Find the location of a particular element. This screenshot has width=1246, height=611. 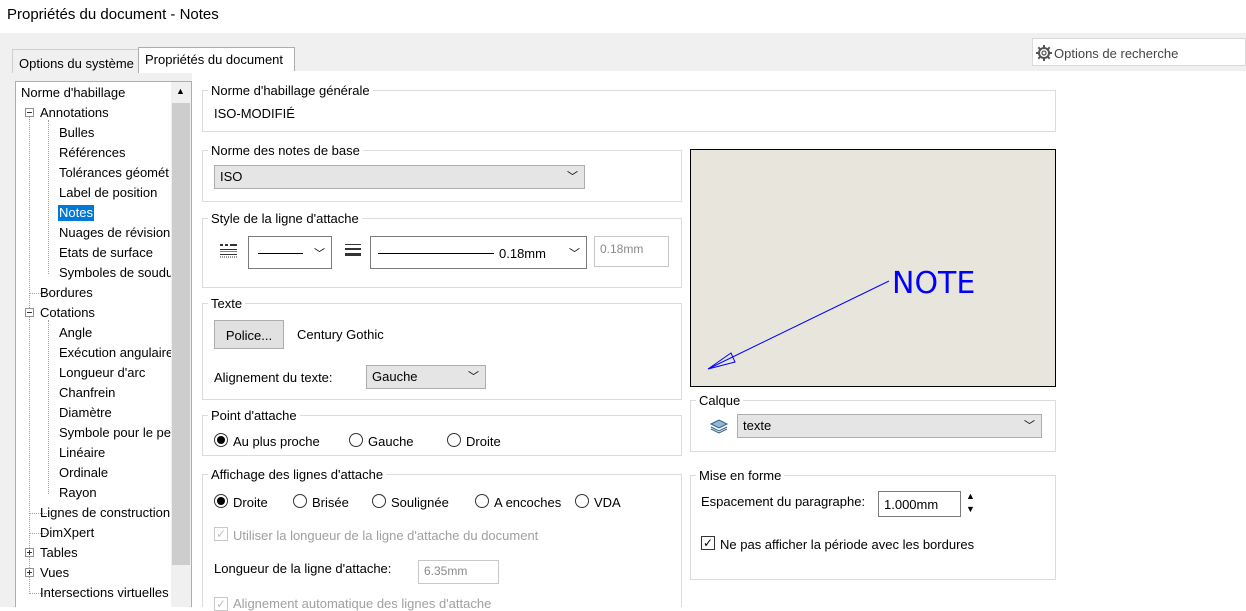

radio-label: Gauche is located at coordinates (391, 441).